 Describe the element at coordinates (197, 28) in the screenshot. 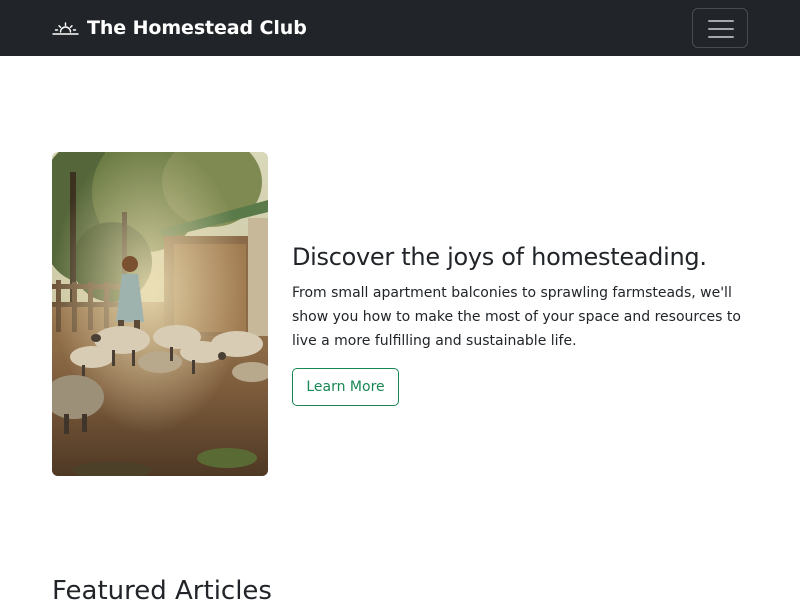

I see `brand-name: The Homestead Club` at that location.